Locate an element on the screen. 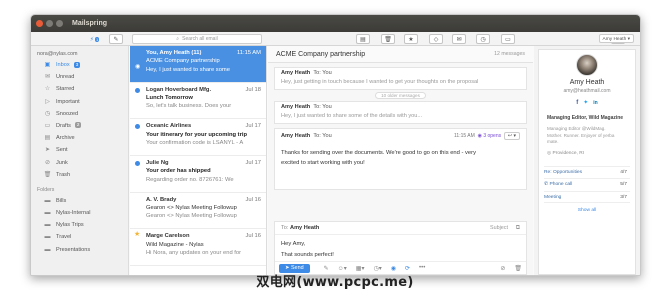 This screenshot has width=670, height=303. junk-icon: ⊘ is located at coordinates (47, 162).